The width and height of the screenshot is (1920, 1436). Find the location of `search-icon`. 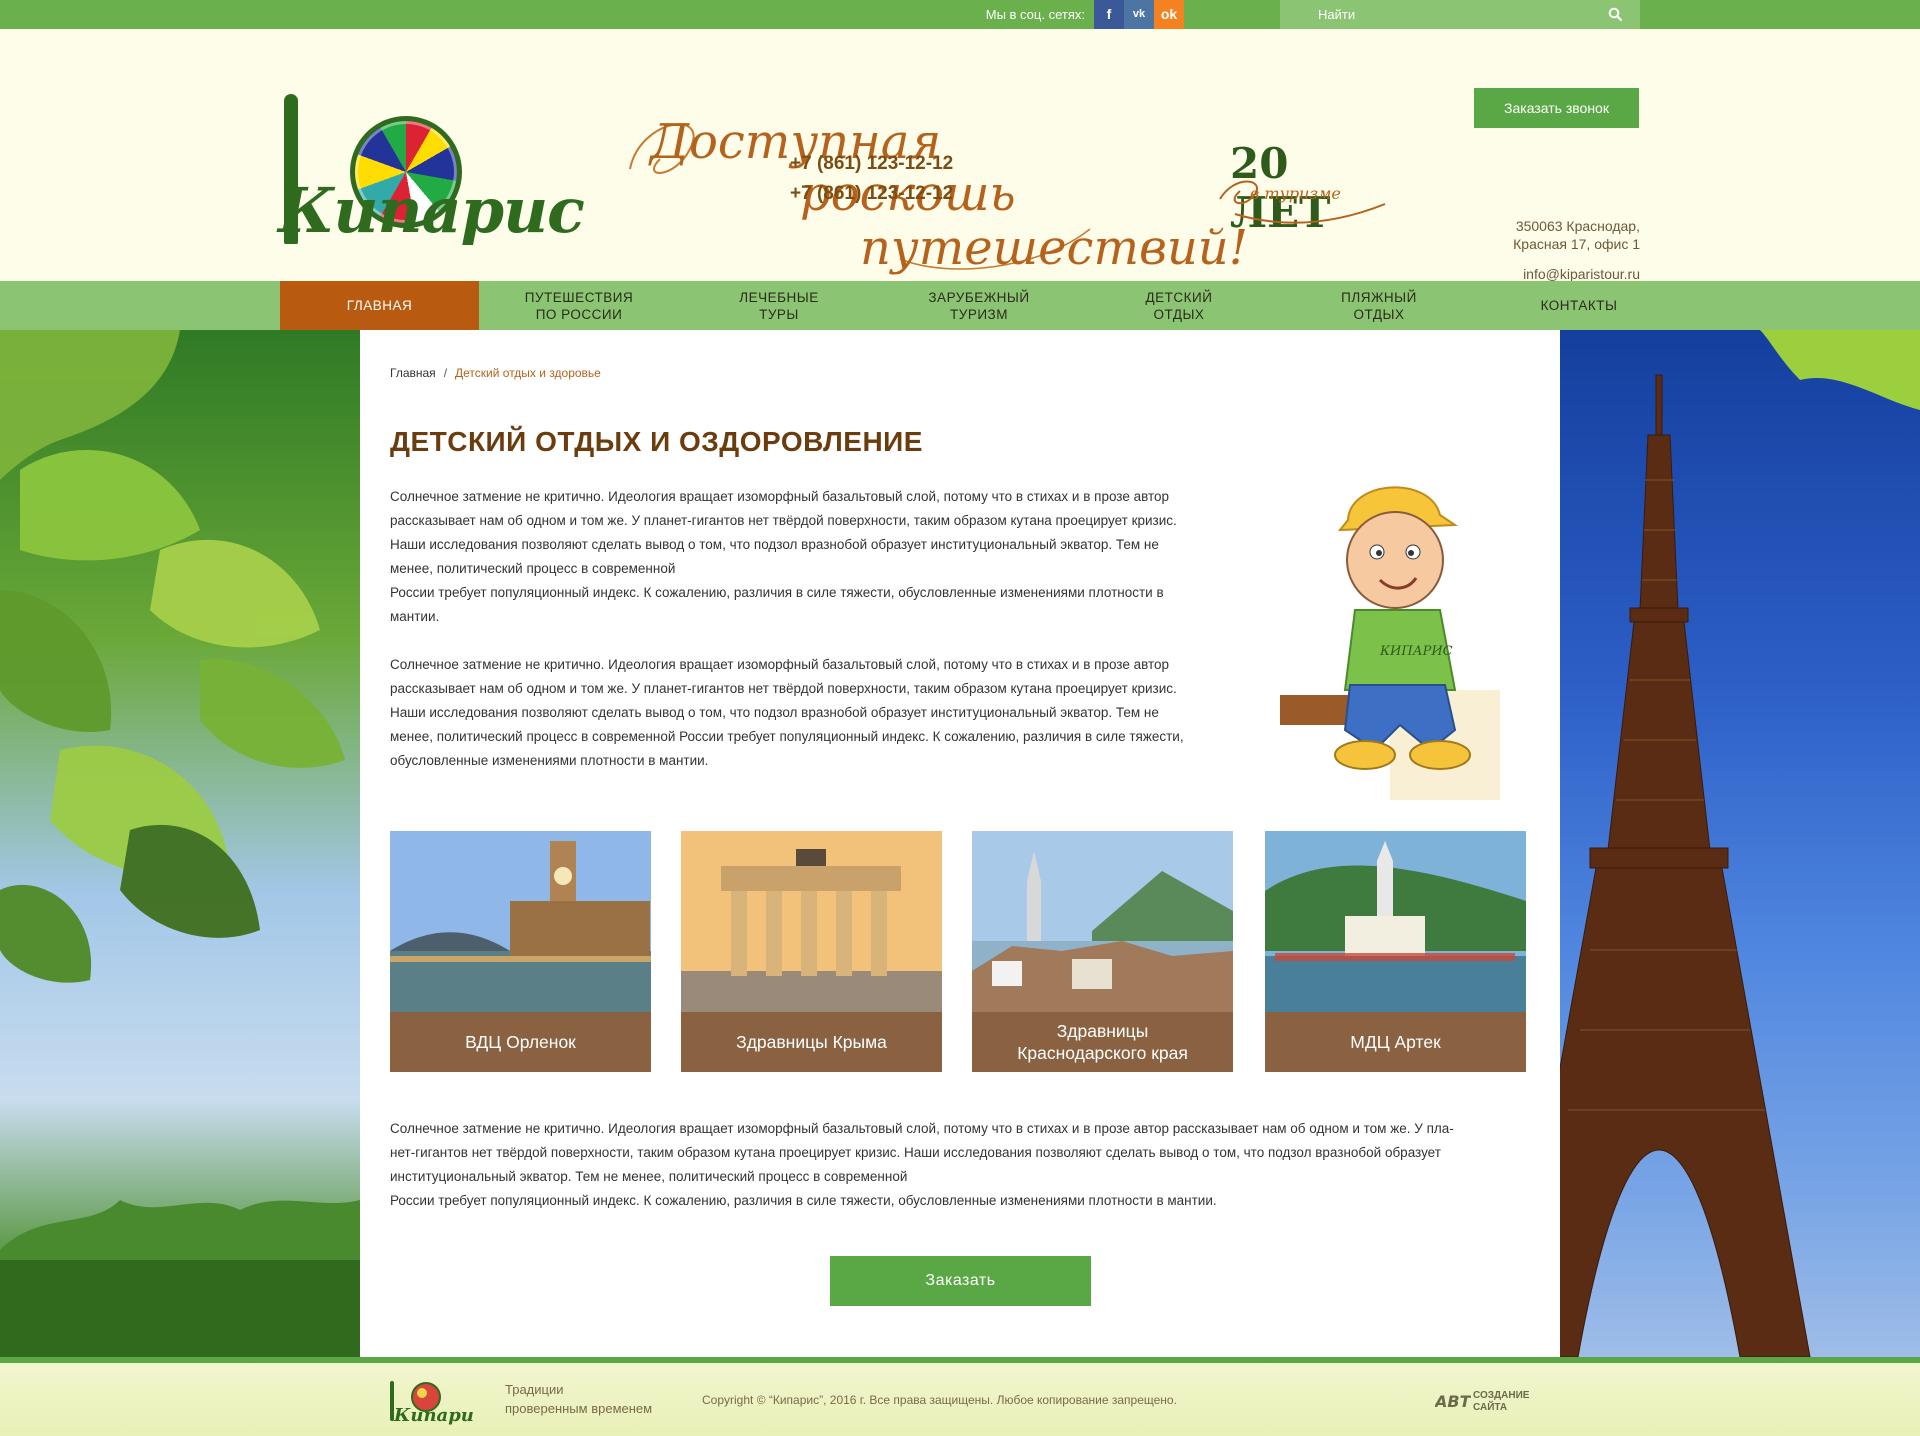

search-icon is located at coordinates (1615, 14).